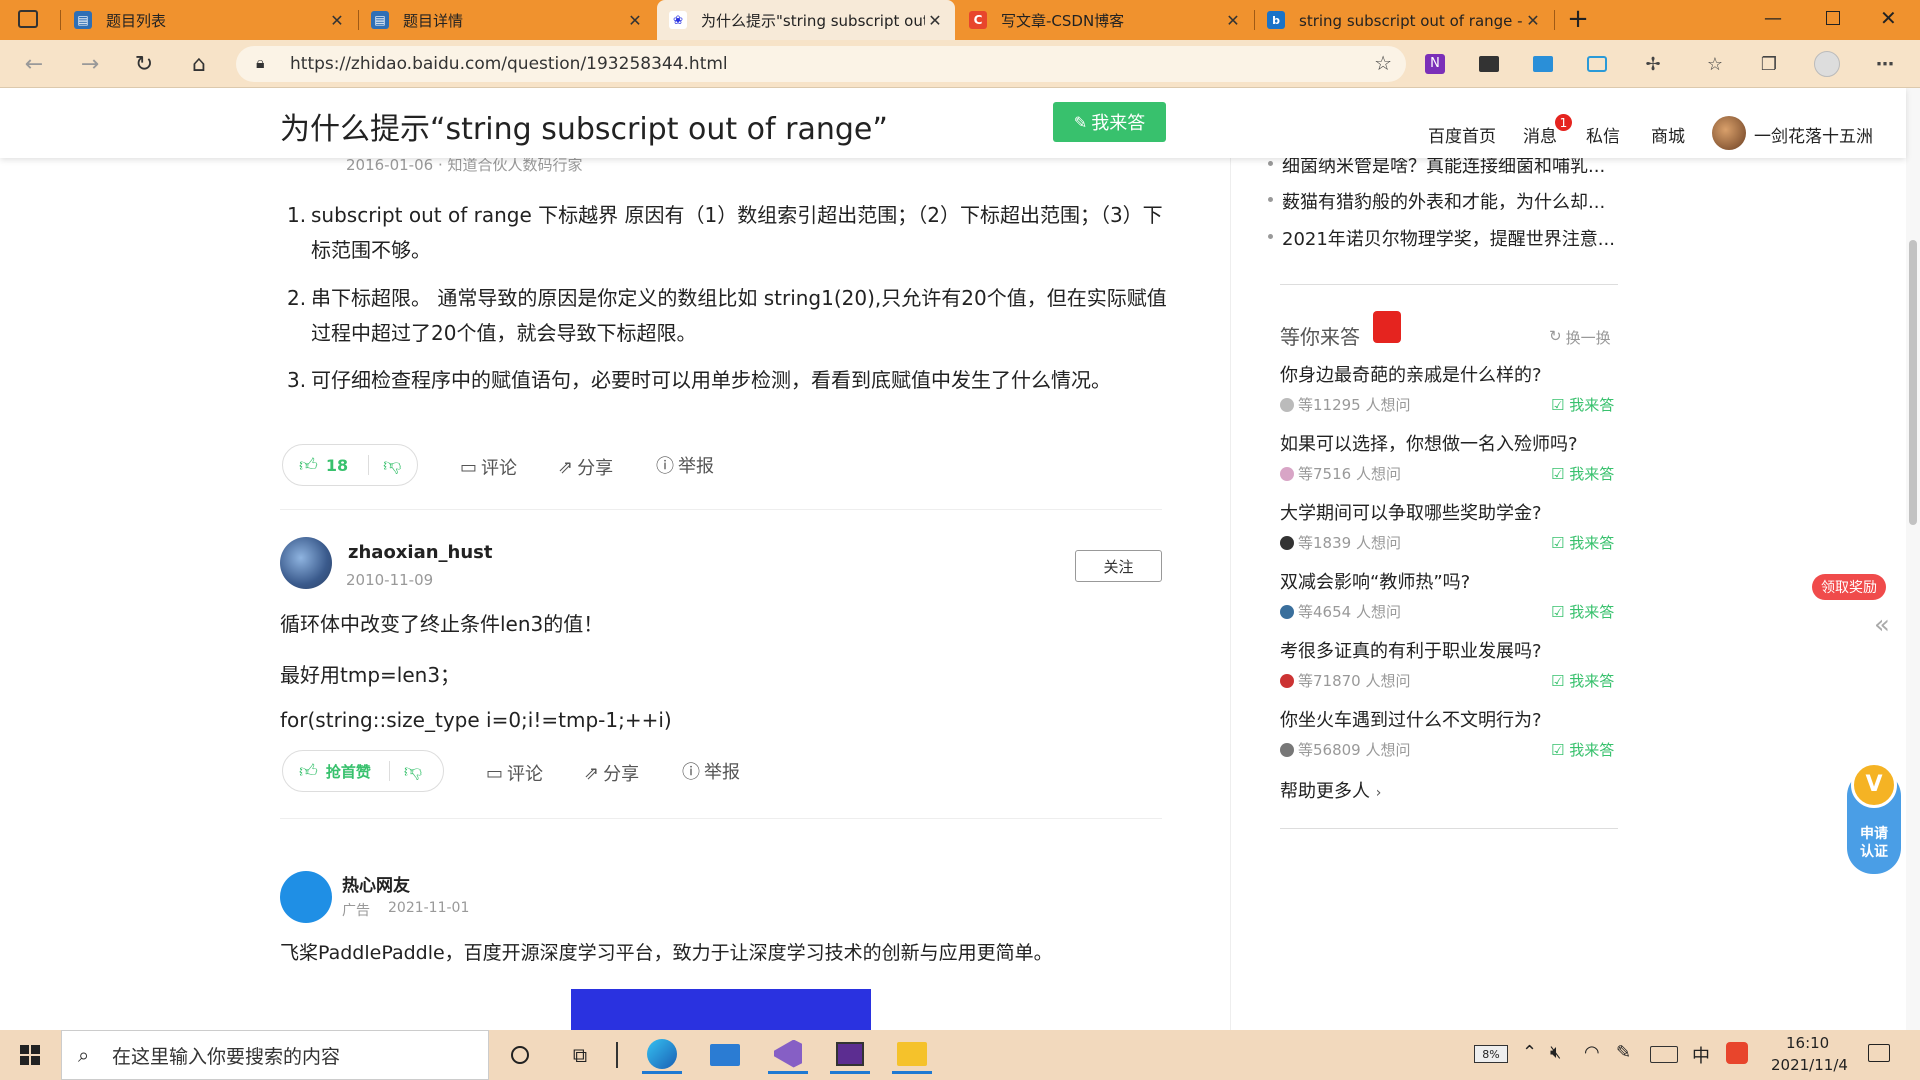 Image resolution: width=1920 pixels, height=1080 pixels. What do you see at coordinates (1603, 134) in the screenshot?
I see `nav-private-messages: 私信` at bounding box center [1603, 134].